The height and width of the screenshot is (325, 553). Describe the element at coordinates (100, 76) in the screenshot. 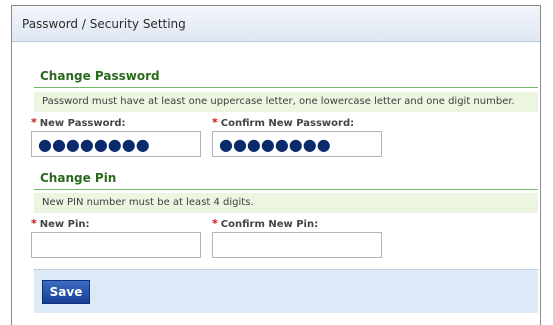

I see `change-password-title: Change Password` at that location.